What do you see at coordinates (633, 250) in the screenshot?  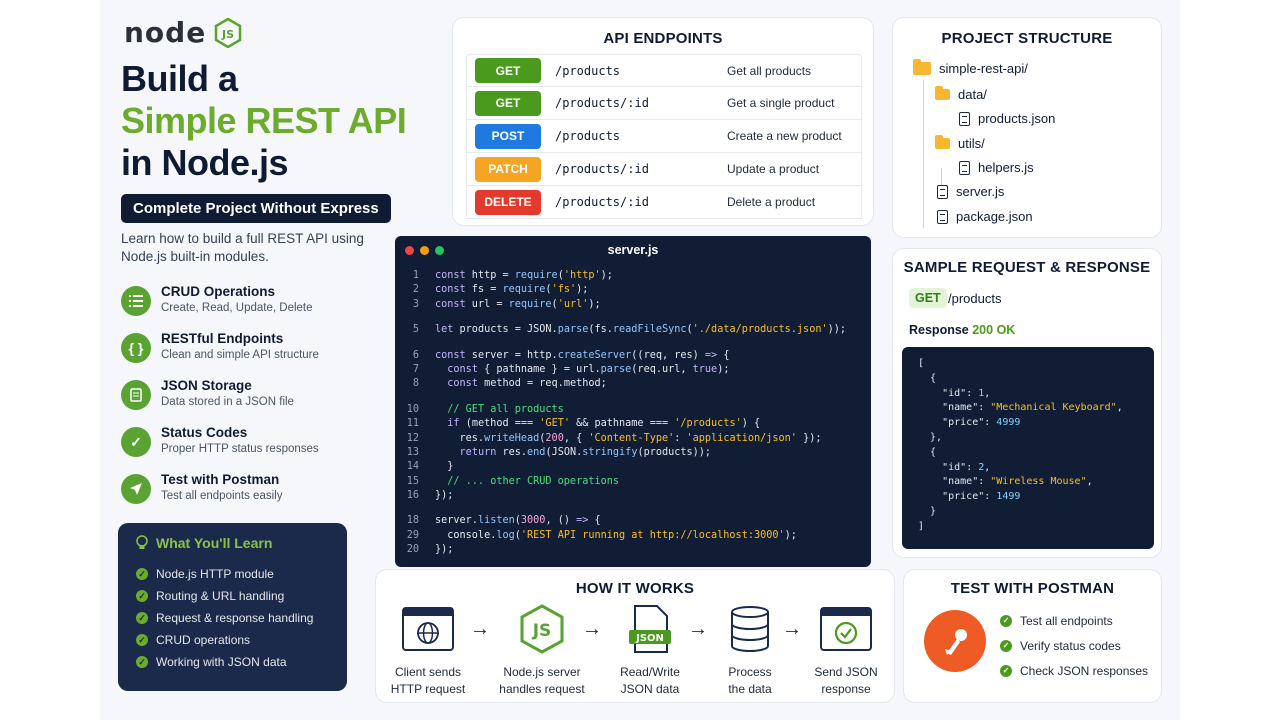 I see `editor-titlebar: server.js` at bounding box center [633, 250].